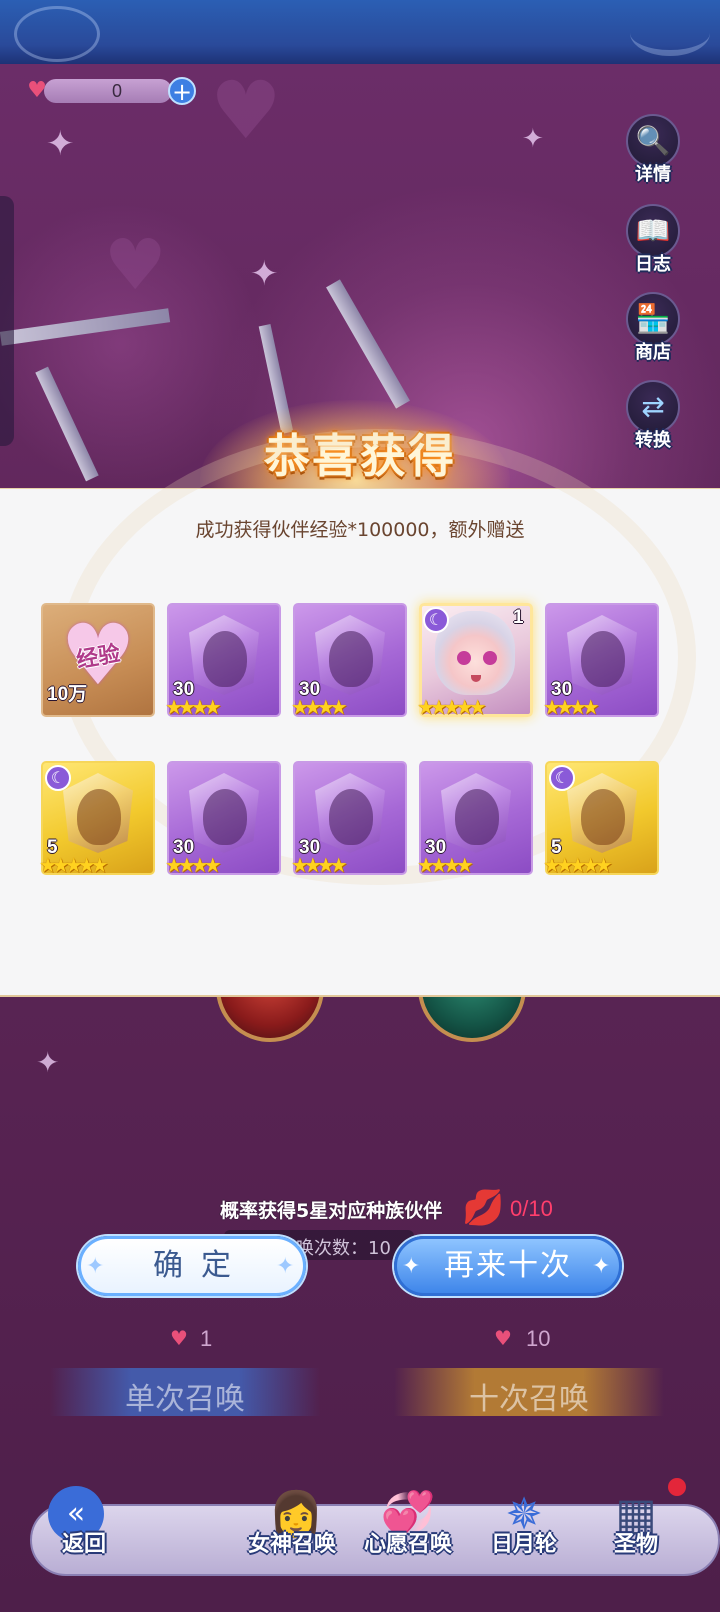 The width and height of the screenshot is (720, 1612). Describe the element at coordinates (408, 1530) in the screenshot. I see `nav-wish-summon: 💞 心愿召唤` at that location.